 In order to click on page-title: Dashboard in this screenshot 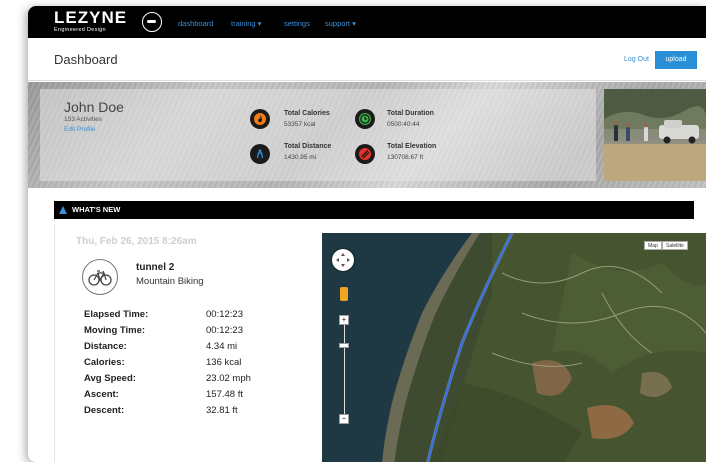, I will do `click(86, 59)`.